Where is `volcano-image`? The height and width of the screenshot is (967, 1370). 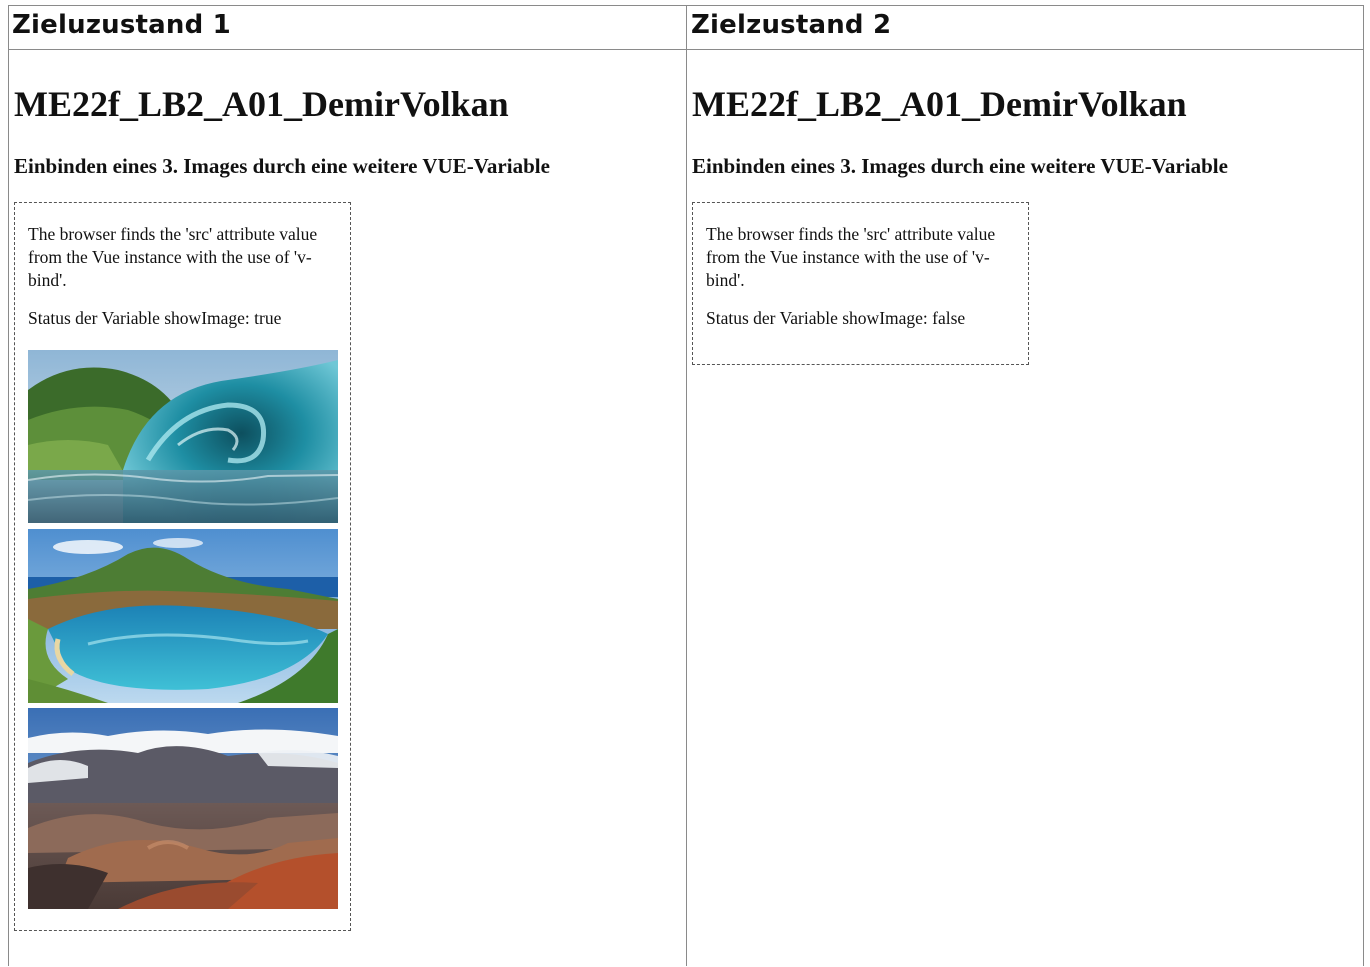
volcano-image is located at coordinates (183, 808).